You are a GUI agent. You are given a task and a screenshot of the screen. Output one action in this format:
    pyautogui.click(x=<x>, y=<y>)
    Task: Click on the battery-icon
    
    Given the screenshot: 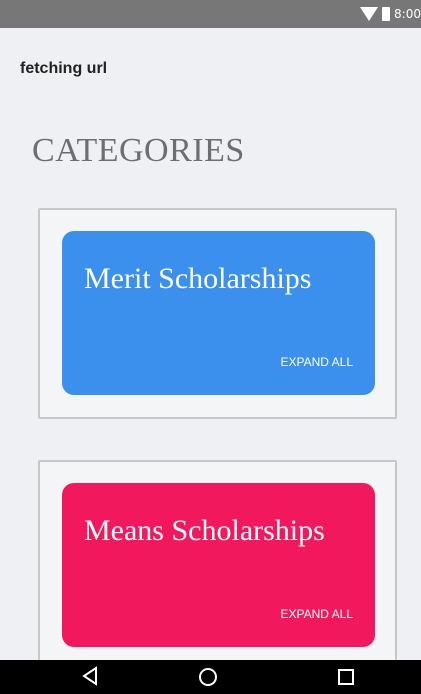 What is the action you would take?
    pyautogui.click(x=386, y=14)
    